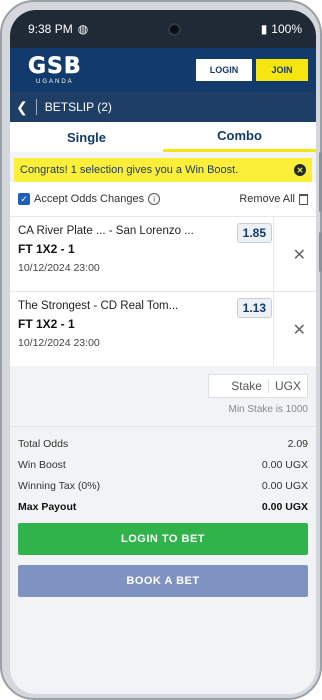 Image resolution: width=322 pixels, height=700 pixels. Describe the element at coordinates (239, 137) in the screenshot. I see `tab-combo: Combo` at that location.